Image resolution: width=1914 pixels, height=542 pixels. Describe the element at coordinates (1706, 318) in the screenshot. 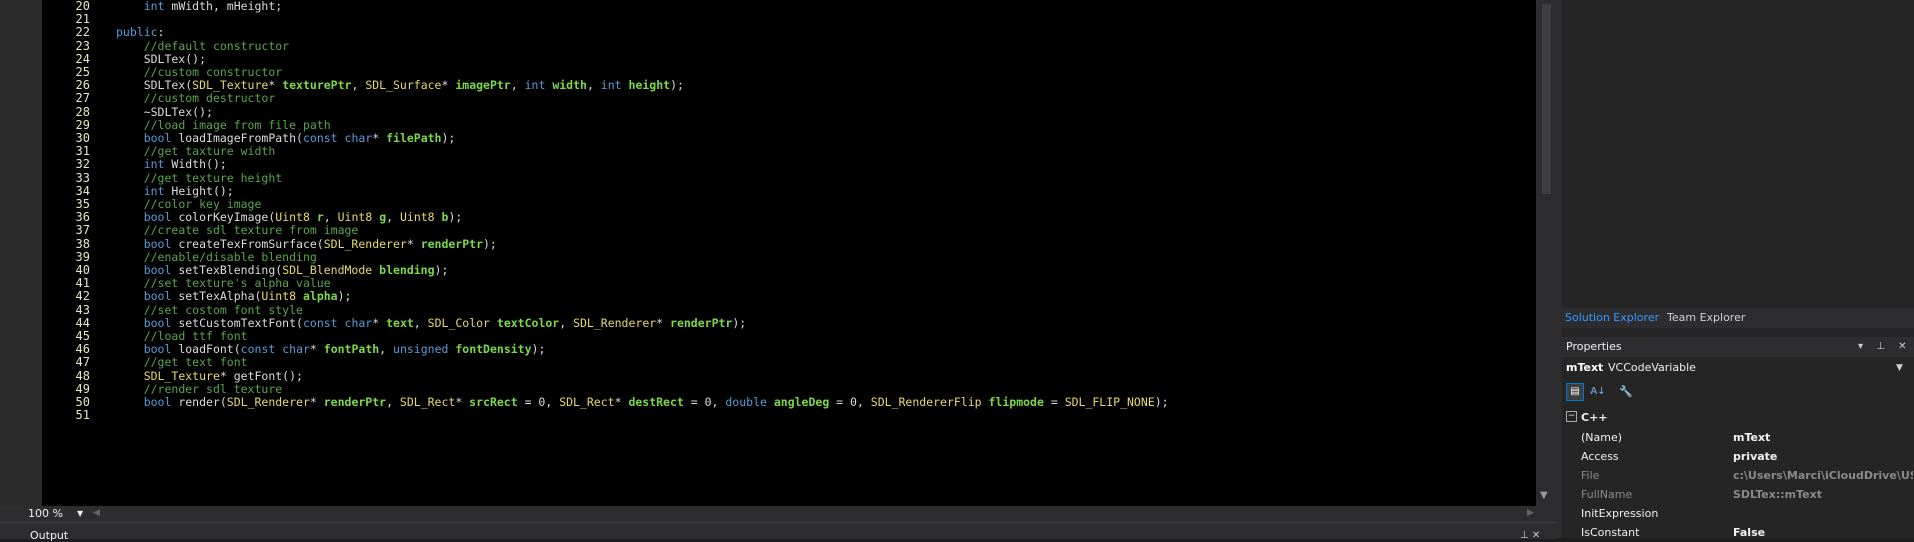

I see `tab-team-explorer: Team Explorer` at that location.